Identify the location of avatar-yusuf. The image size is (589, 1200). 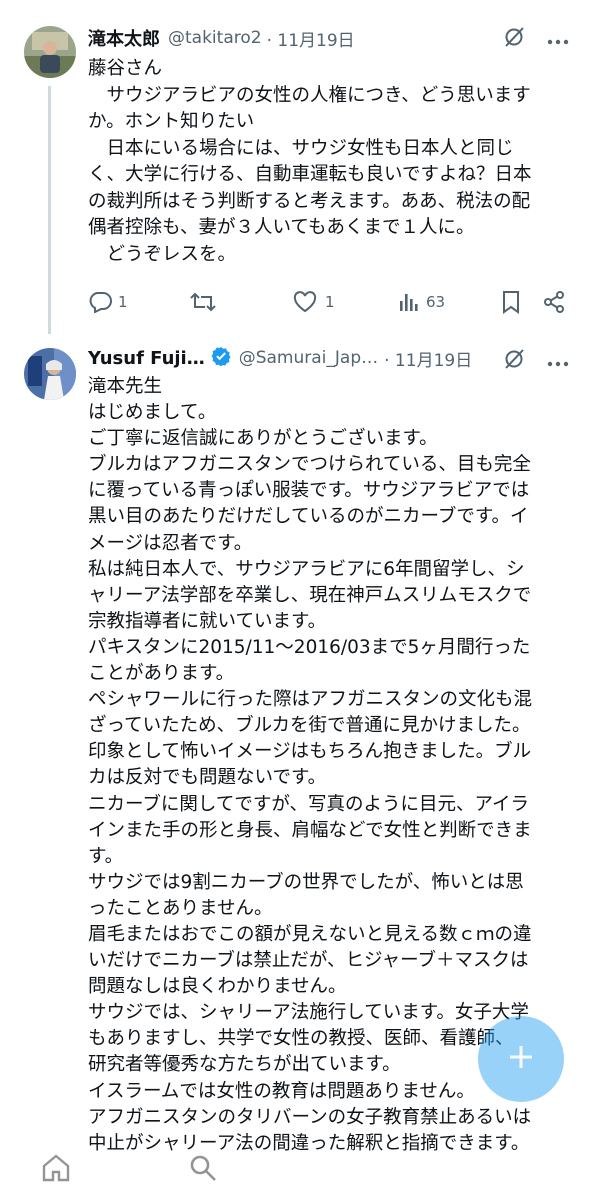
(50, 374).